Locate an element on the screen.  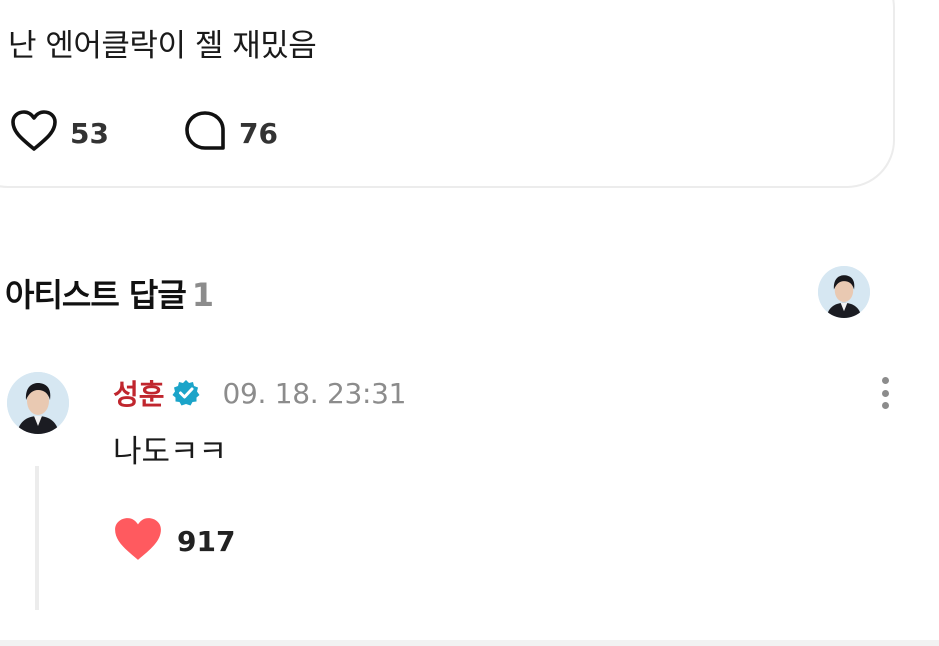
post-like-button: 53 is located at coordinates (59, 133).